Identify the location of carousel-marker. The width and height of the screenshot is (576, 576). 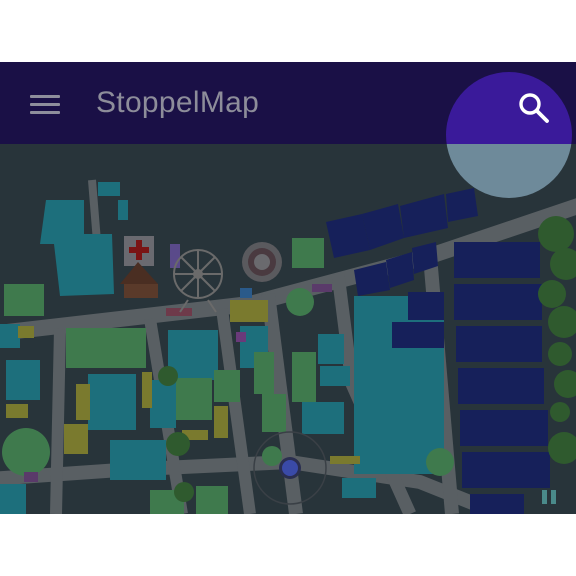
(262, 262).